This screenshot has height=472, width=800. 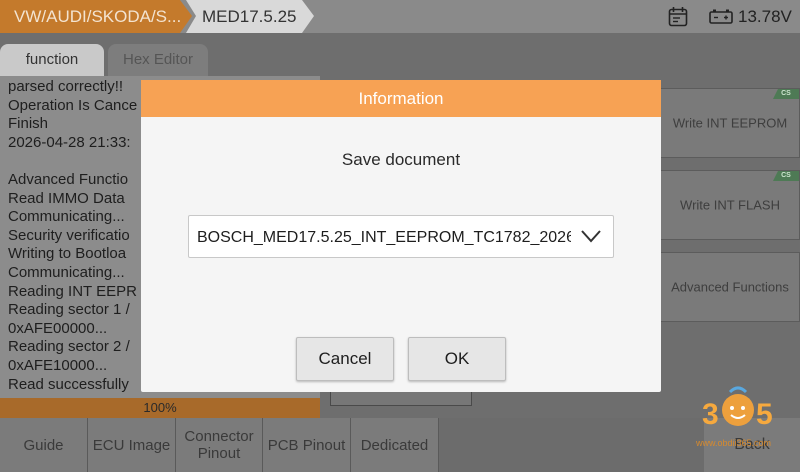 I want to click on svg-text: 3, so click(x=710, y=414).